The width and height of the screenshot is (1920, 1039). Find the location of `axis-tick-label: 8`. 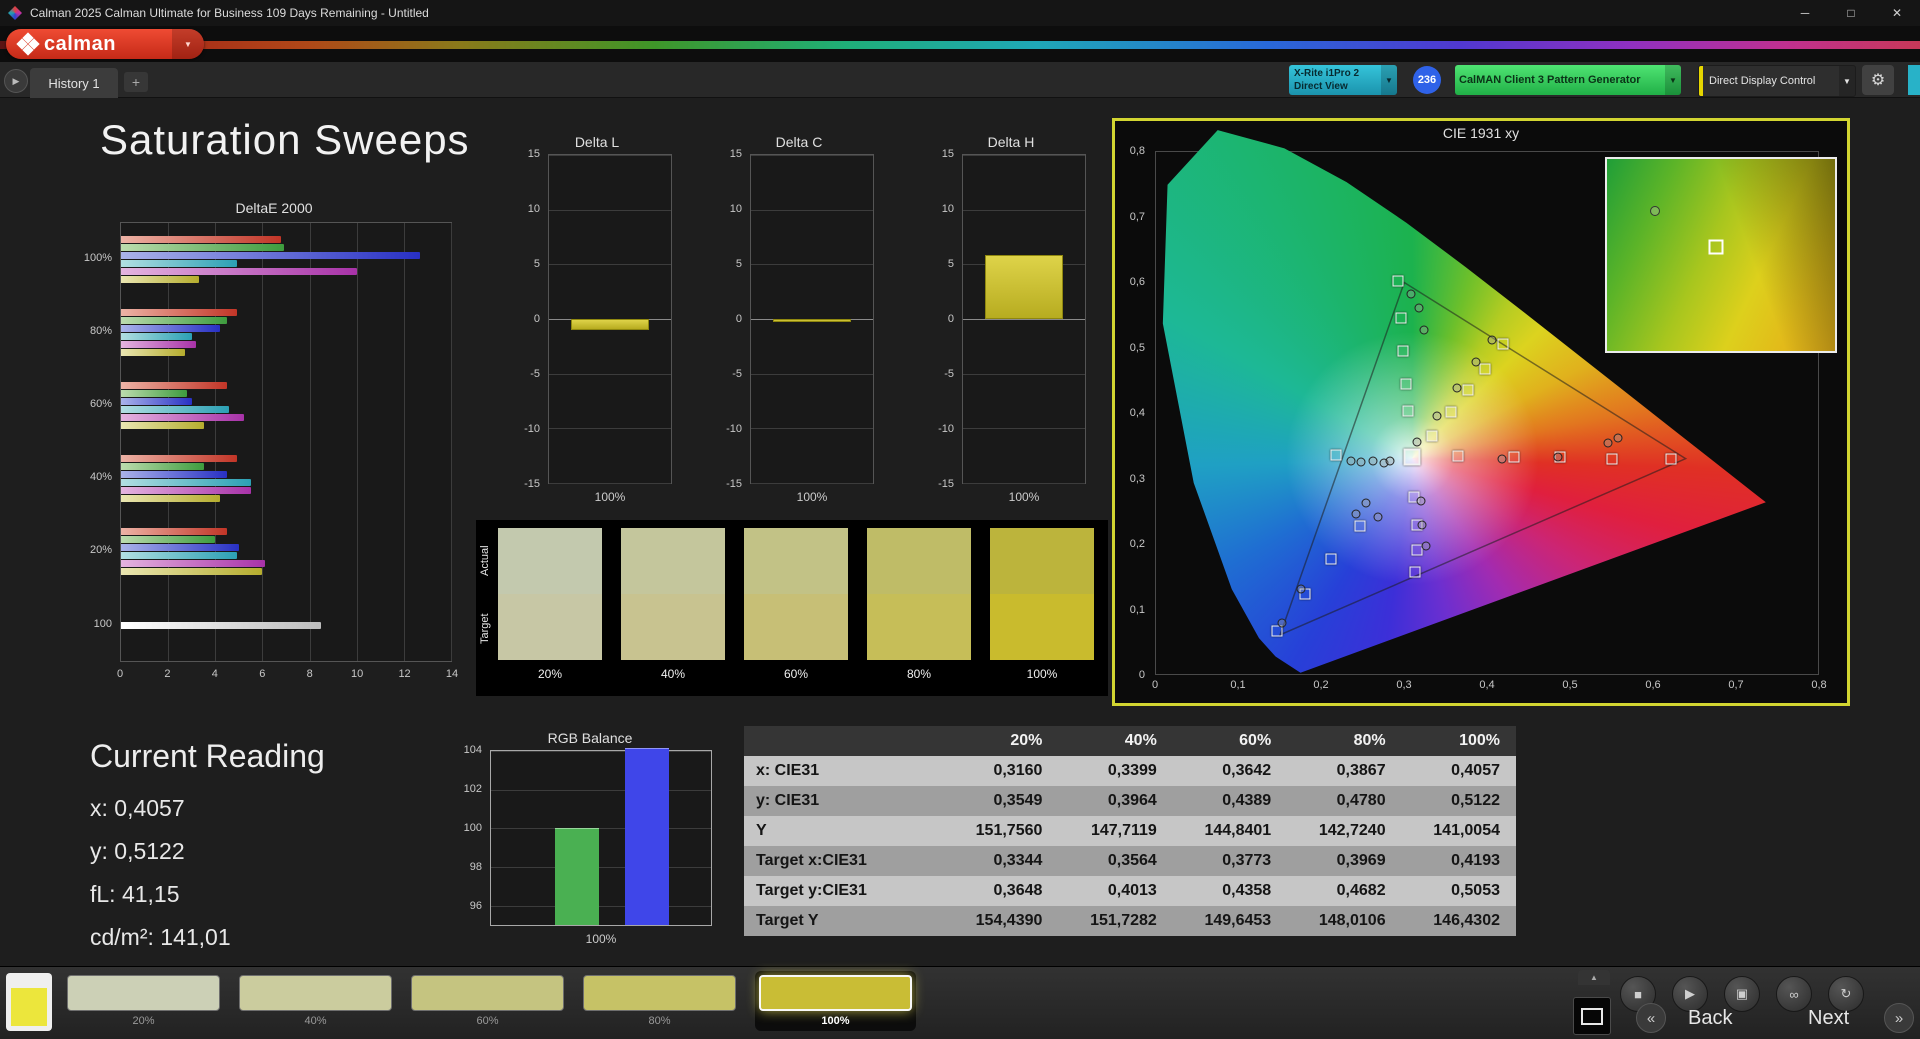

axis-tick-label: 8 is located at coordinates (309, 674).